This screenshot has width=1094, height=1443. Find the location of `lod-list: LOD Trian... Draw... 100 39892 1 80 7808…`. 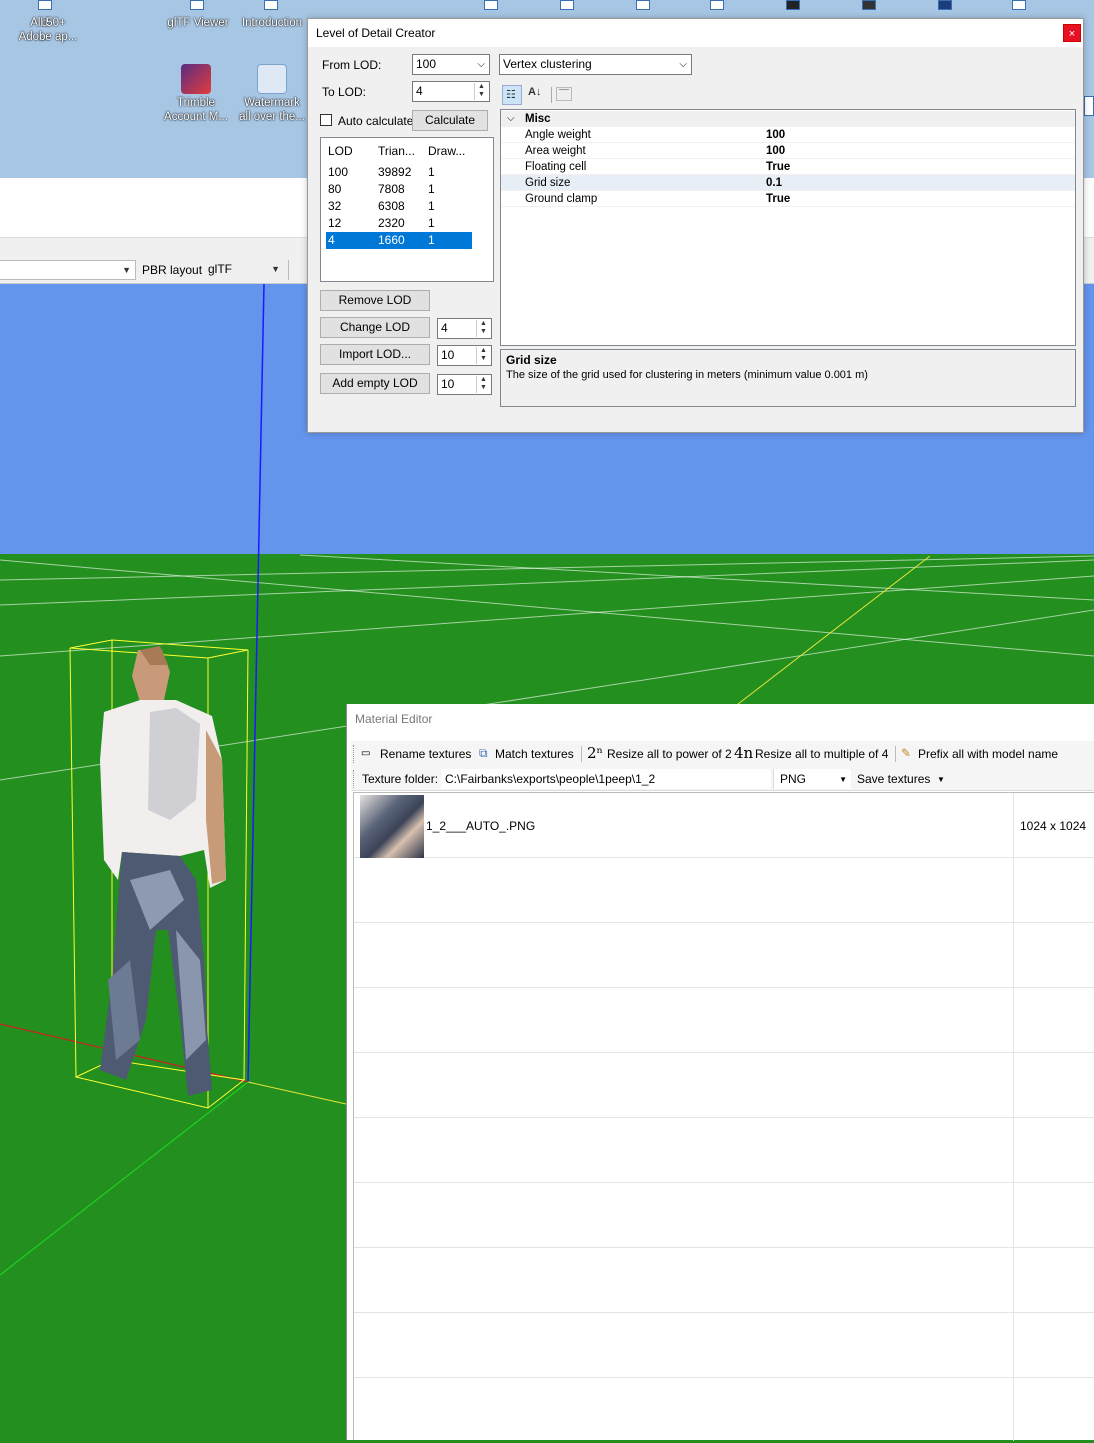

lod-list: LOD Trian... Draw... 100 39892 1 80 7808… is located at coordinates (407, 209).